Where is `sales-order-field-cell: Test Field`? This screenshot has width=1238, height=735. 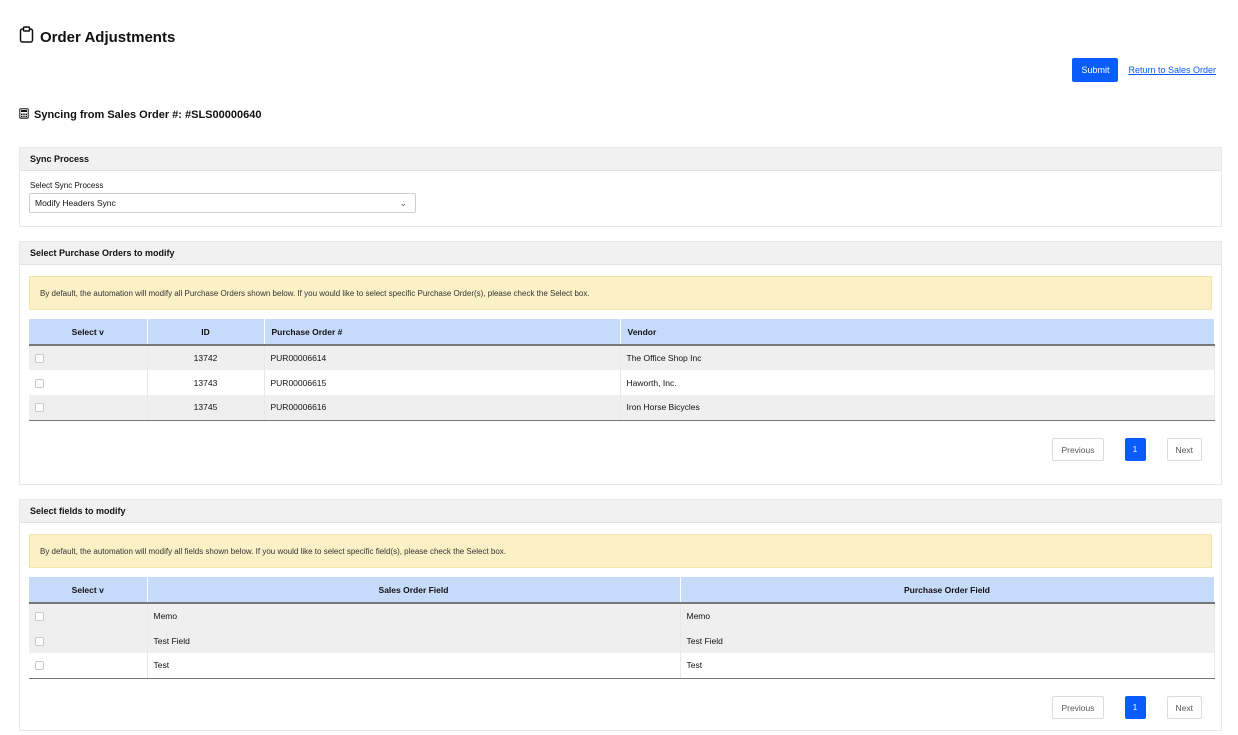
sales-order-field-cell: Test Field is located at coordinates (414, 640).